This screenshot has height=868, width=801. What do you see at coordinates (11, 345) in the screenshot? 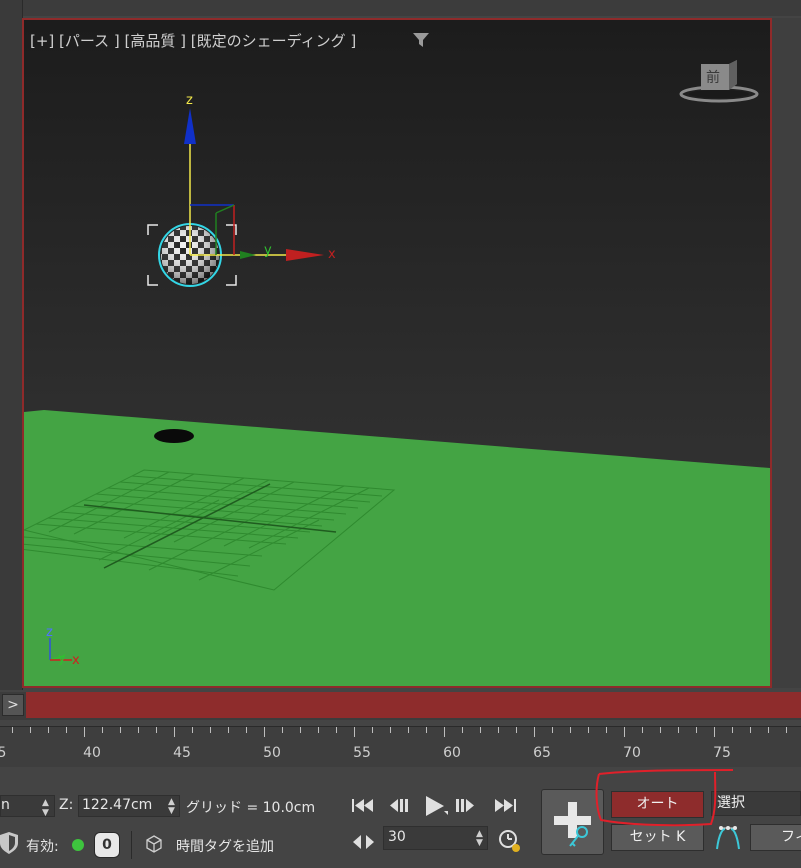
I see `left-panel-edge` at bounding box center [11, 345].